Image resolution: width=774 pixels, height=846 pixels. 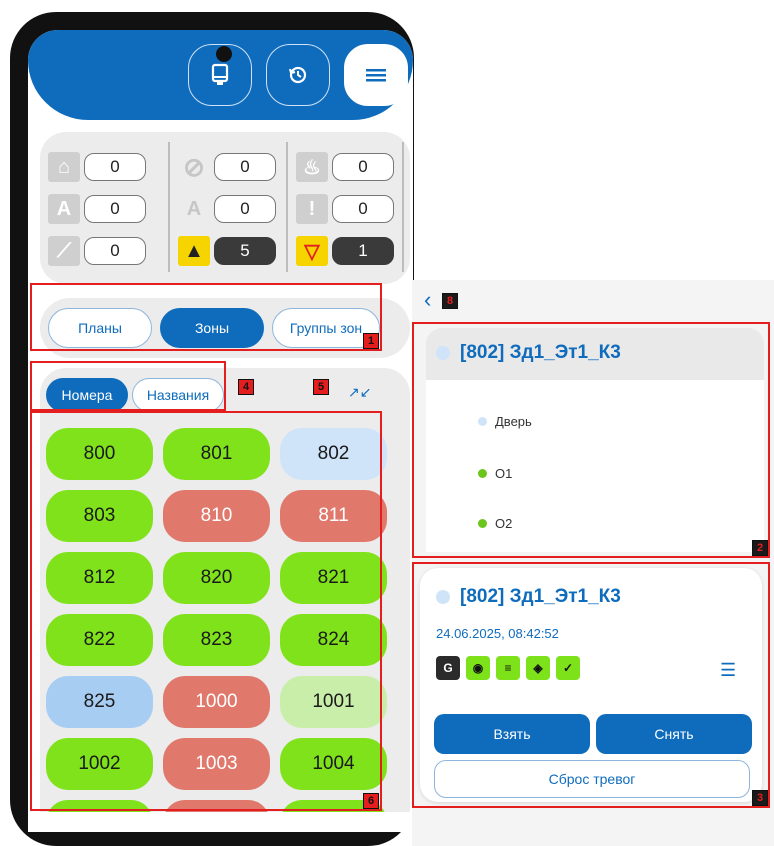 What do you see at coordinates (371, 801) in the screenshot?
I see `marker-6: 6` at bounding box center [371, 801].